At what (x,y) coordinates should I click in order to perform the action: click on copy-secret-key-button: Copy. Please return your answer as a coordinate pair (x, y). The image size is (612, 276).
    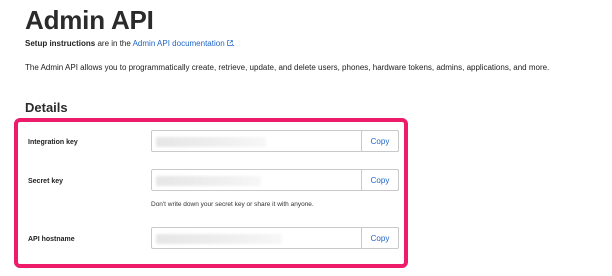
    Looking at the image, I should click on (380, 180).